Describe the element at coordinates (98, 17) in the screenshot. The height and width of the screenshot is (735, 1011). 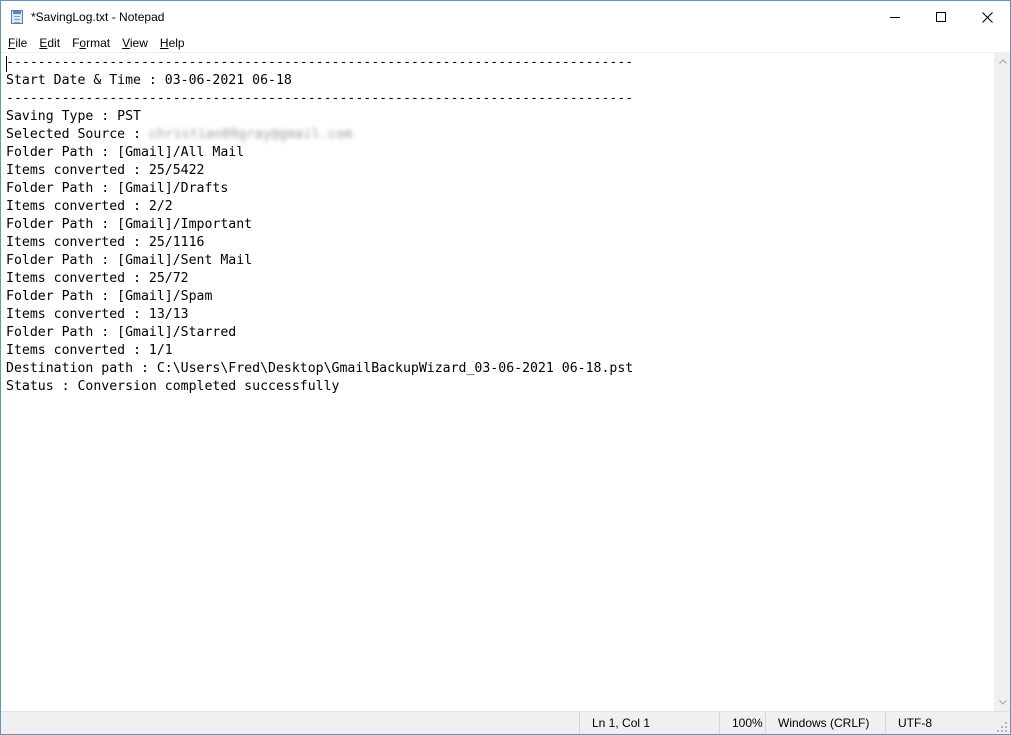
I see `window-title: *SavingLog.txt - Notepad` at that location.